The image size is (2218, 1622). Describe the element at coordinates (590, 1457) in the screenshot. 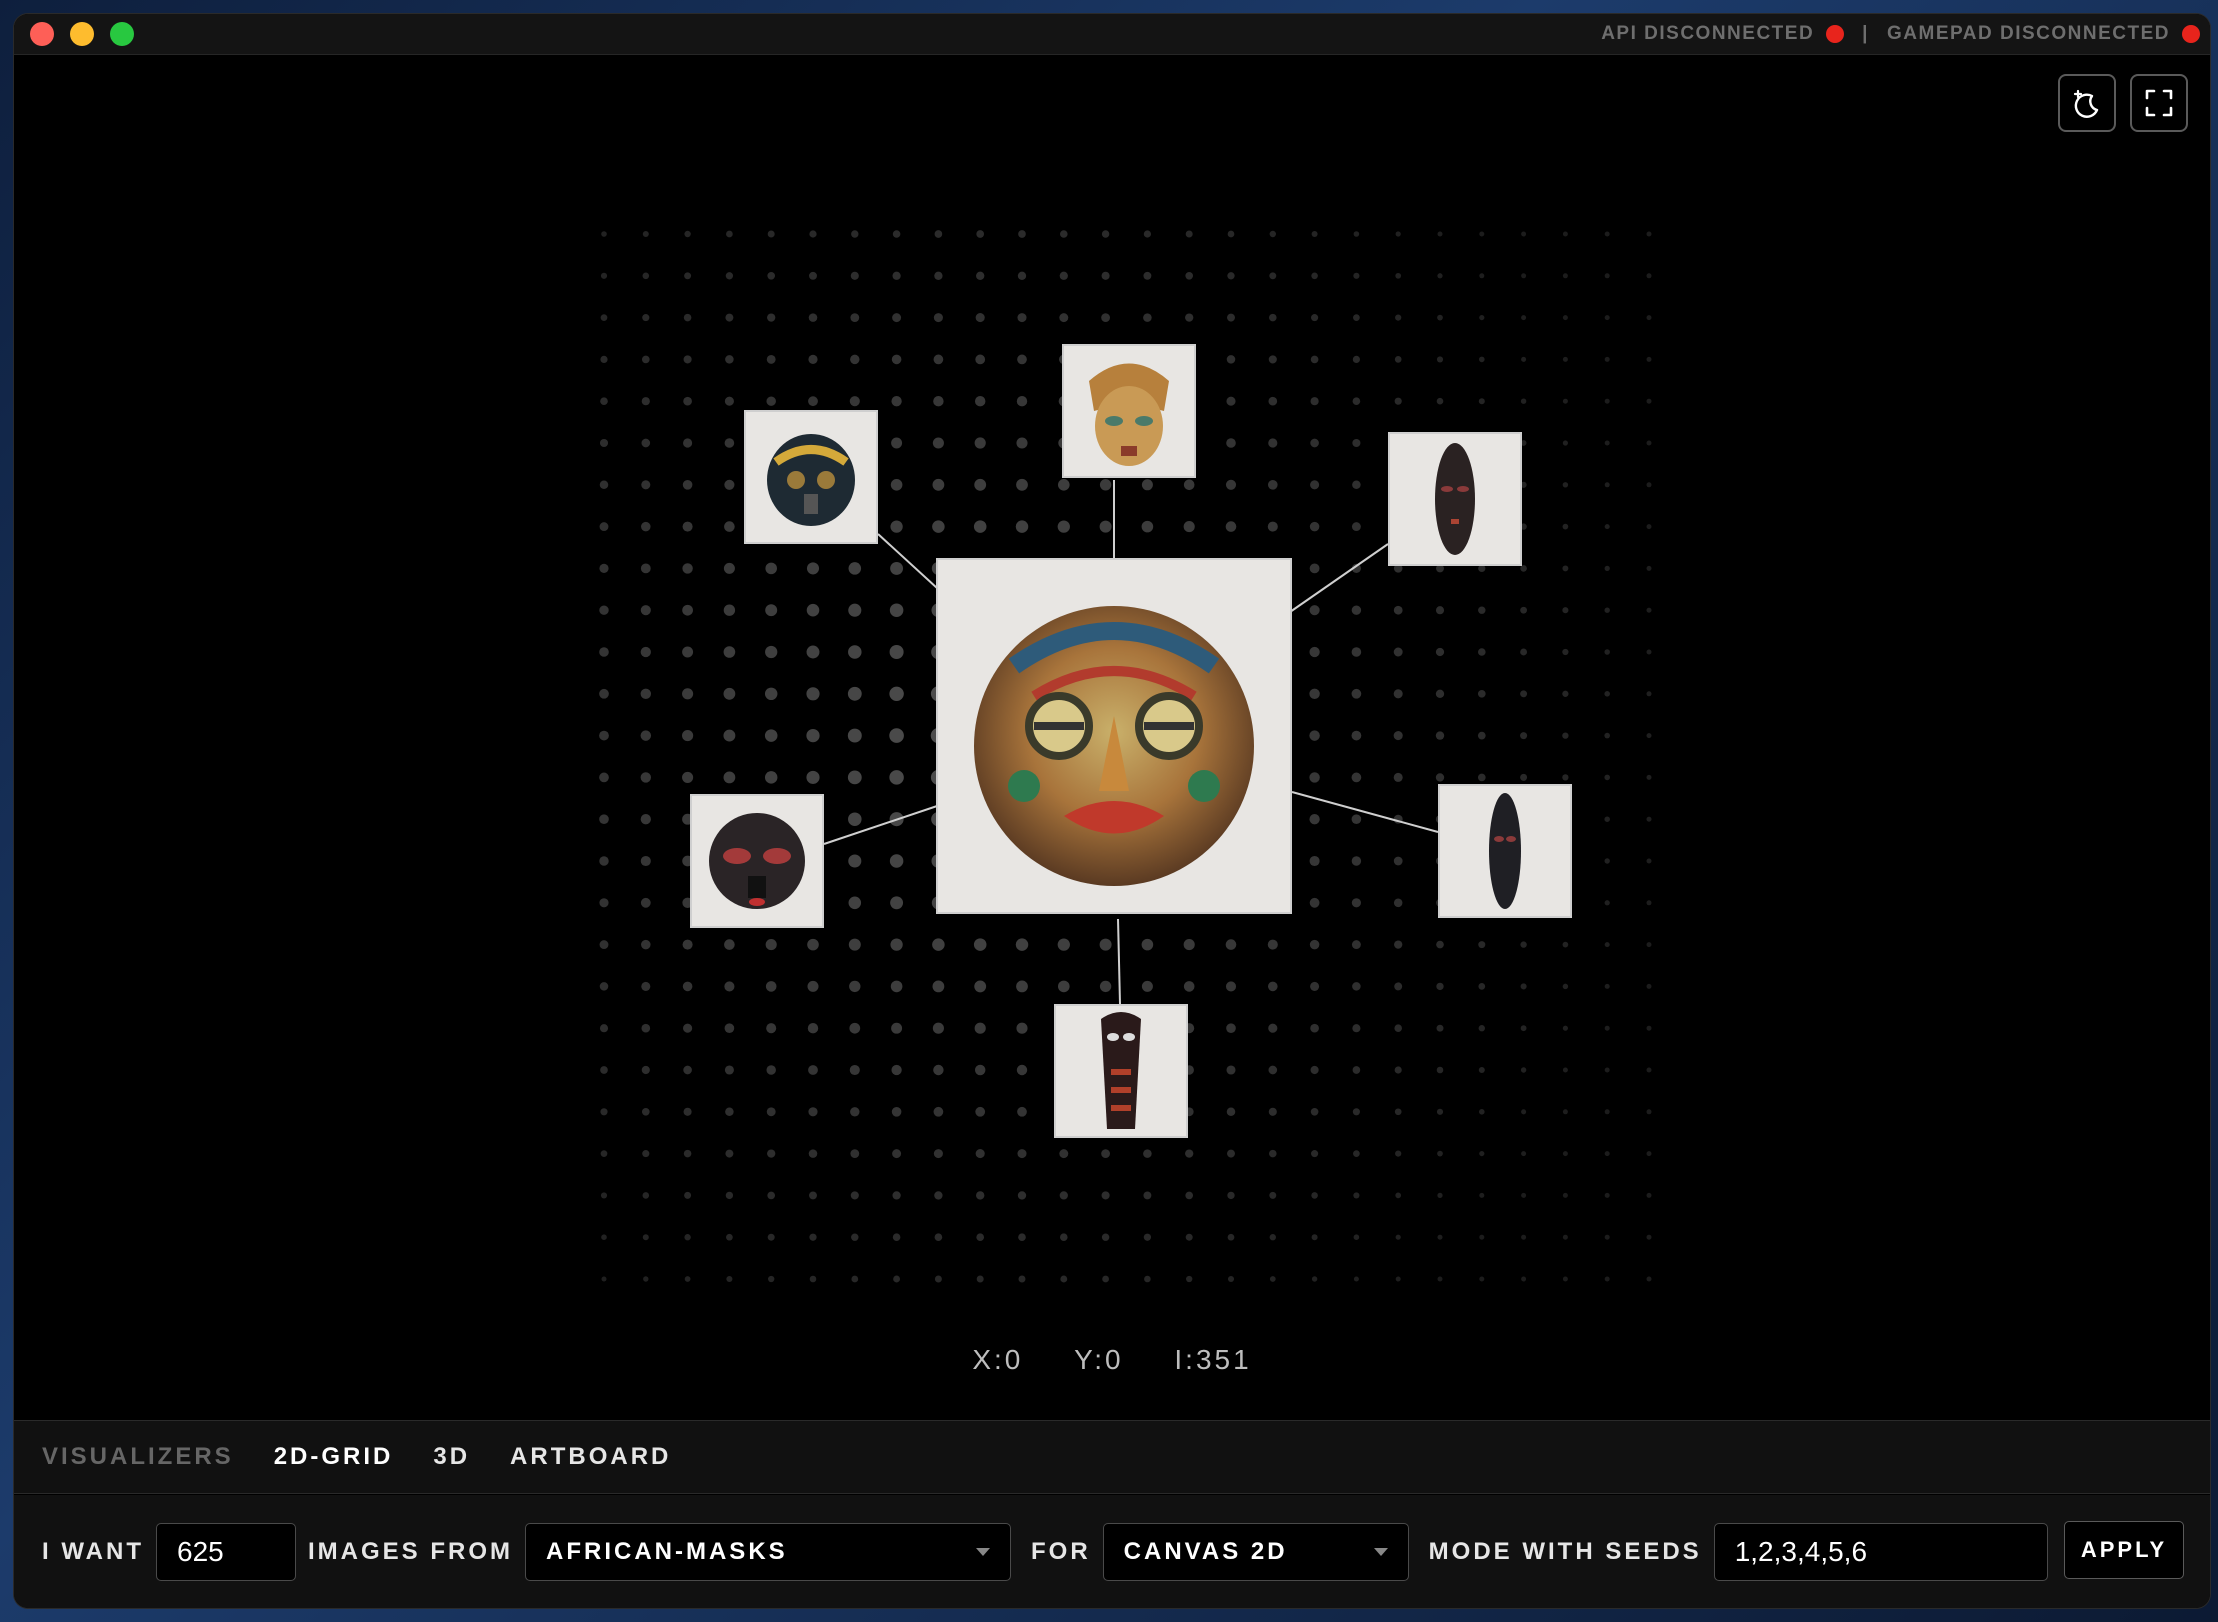

I see `tab-artboard: ARTBOARD` at that location.